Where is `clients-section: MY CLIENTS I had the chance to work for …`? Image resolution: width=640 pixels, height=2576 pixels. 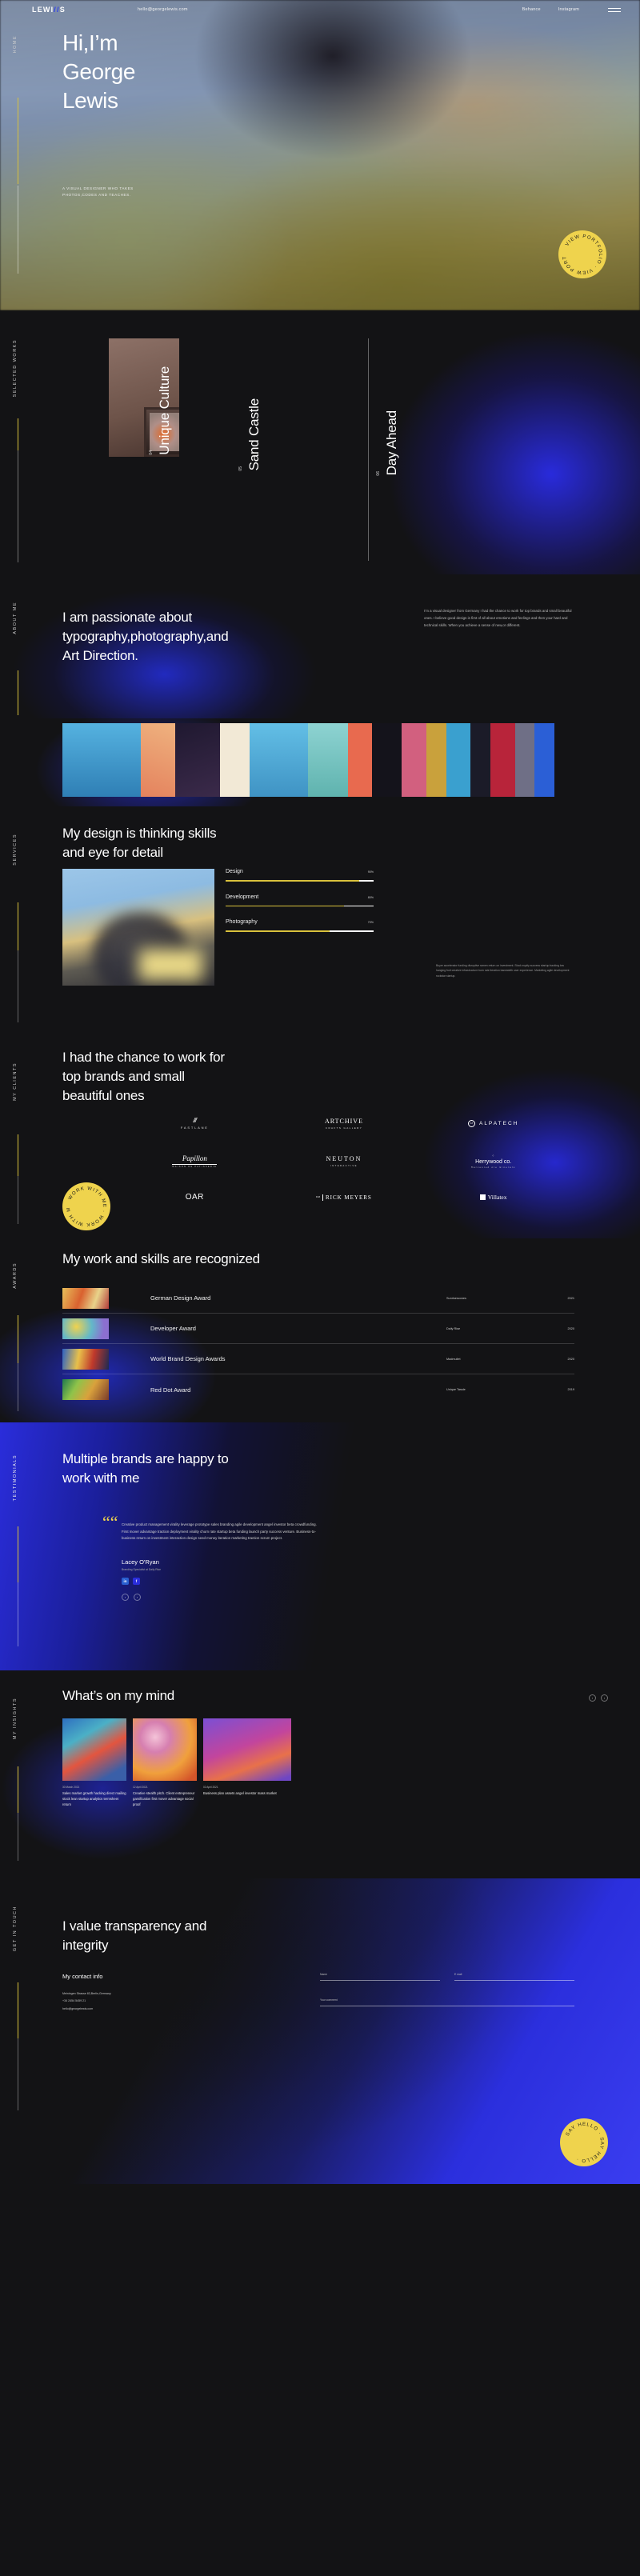
clients-section: MY CLIENTS I had the chance to work for … is located at coordinates (320, 1138).